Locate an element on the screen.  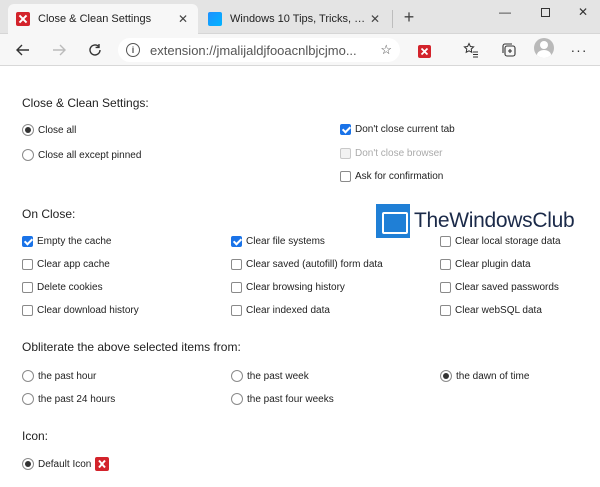
clear-file-systems-checkbox: Clear file systems is located at coordinates (278, 241).